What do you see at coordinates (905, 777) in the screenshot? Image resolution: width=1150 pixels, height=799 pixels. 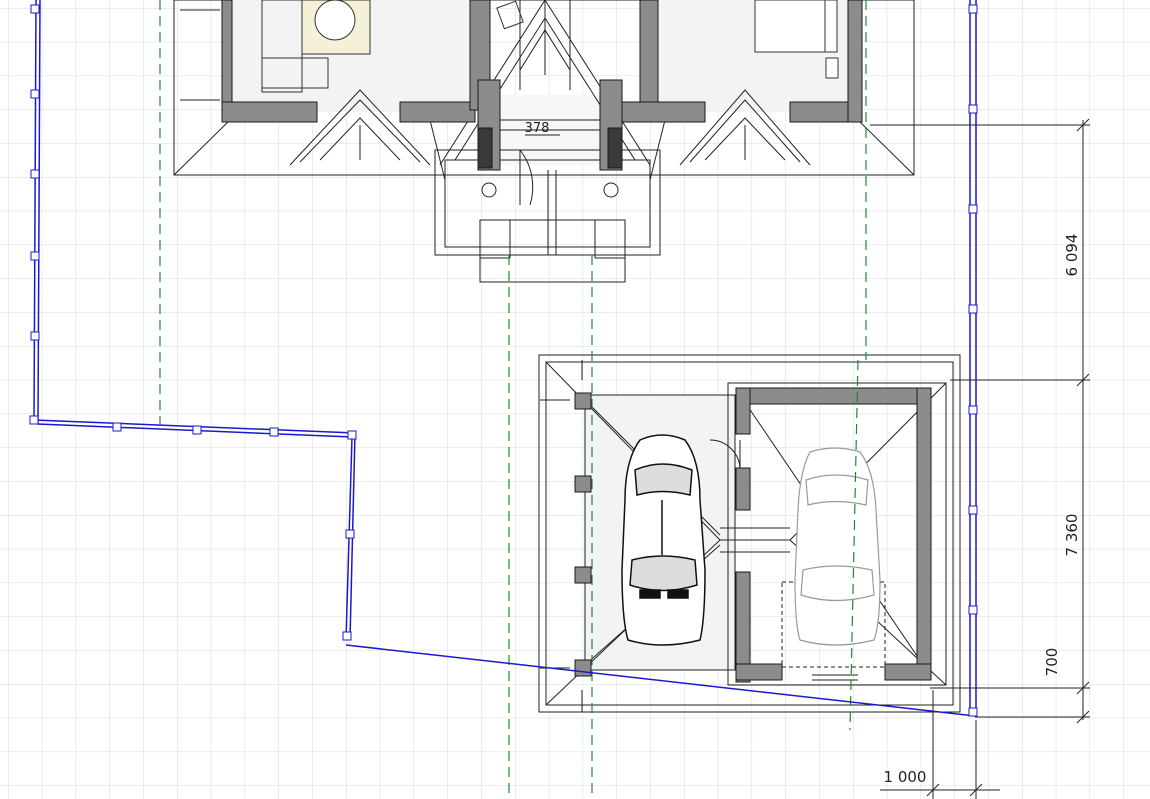 I see `dimension-label-1000: 1 000` at bounding box center [905, 777].